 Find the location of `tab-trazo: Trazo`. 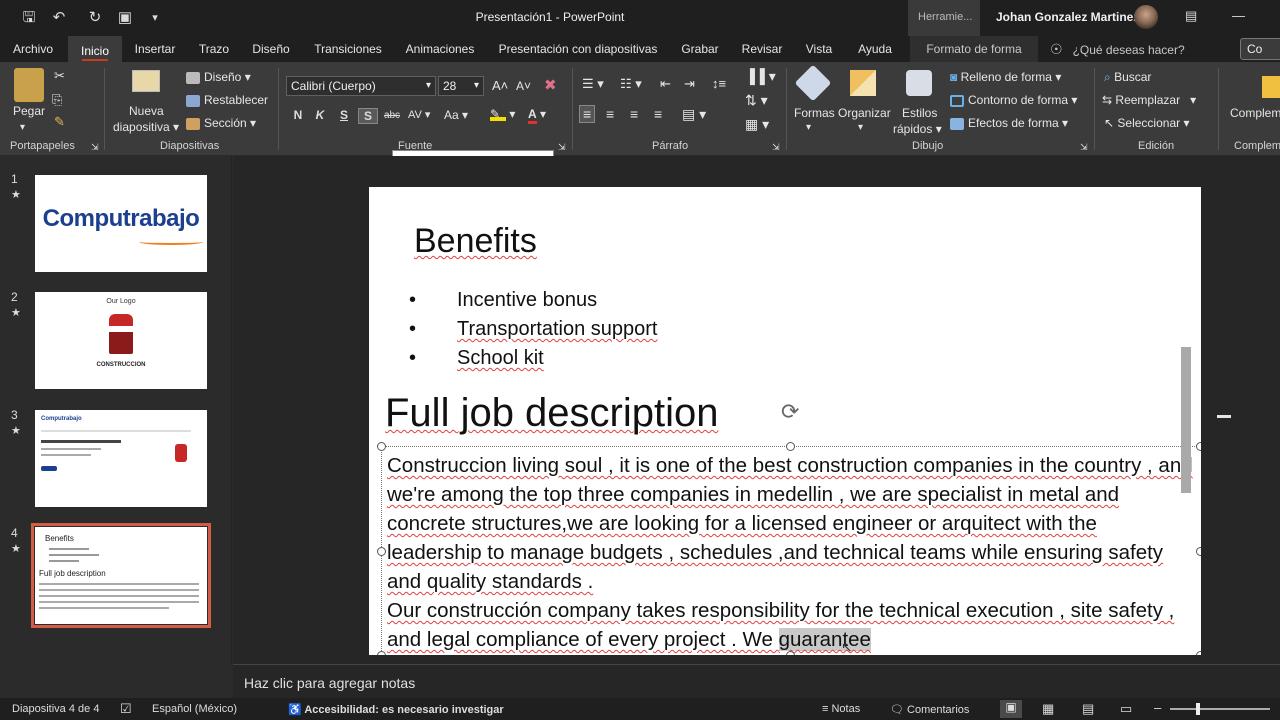

tab-trazo: Trazo is located at coordinates (214, 49).